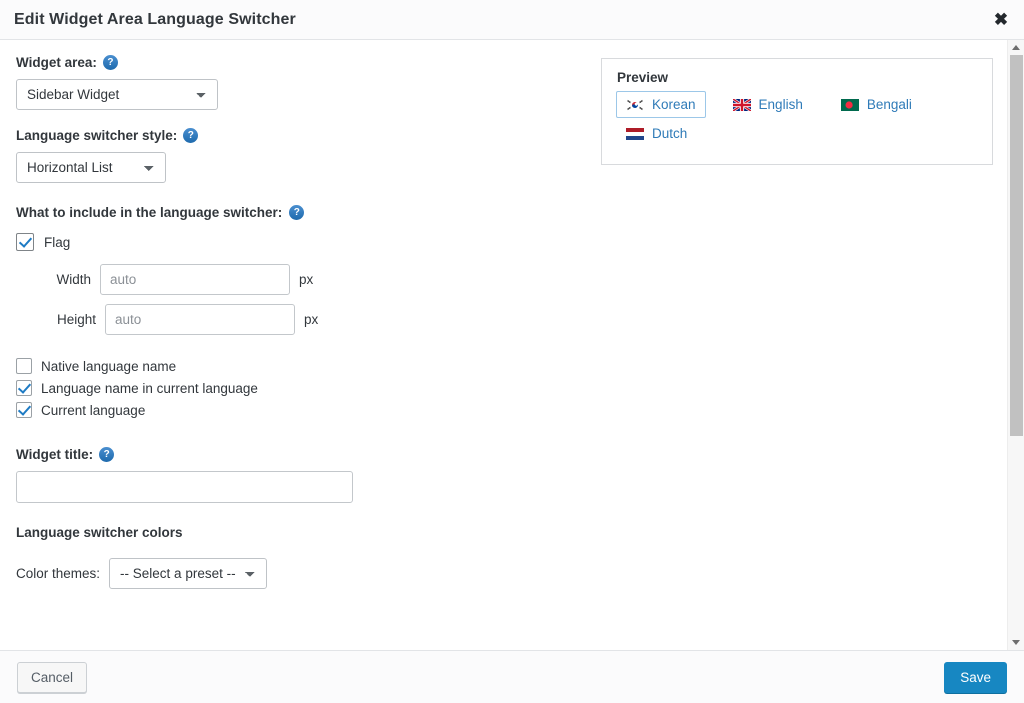 This screenshot has height=703, width=1024. I want to click on preview-language-korean: Korean, so click(661, 104).